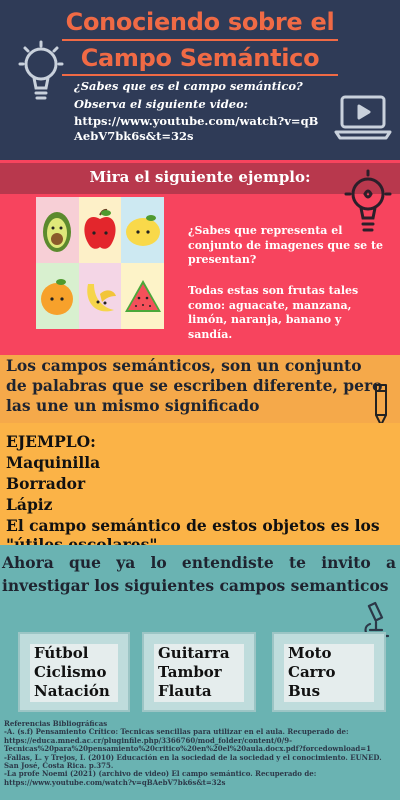  Describe the element at coordinates (185, 691) in the screenshot. I see `topic-word: Flauta` at that location.